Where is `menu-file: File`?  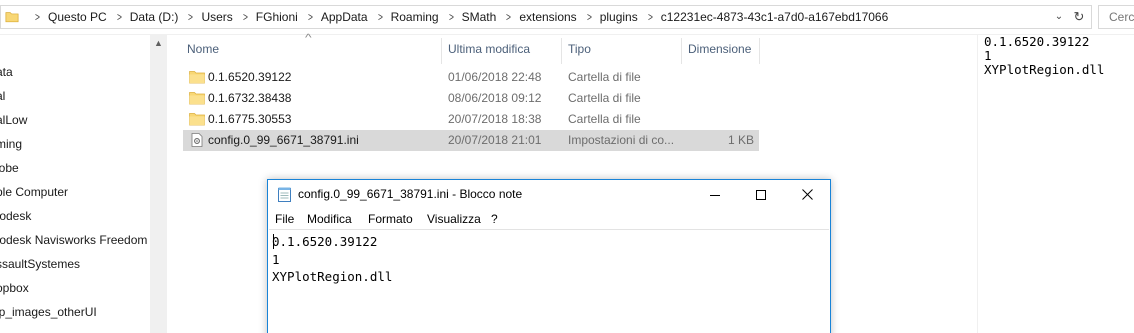 menu-file: File is located at coordinates (284, 219).